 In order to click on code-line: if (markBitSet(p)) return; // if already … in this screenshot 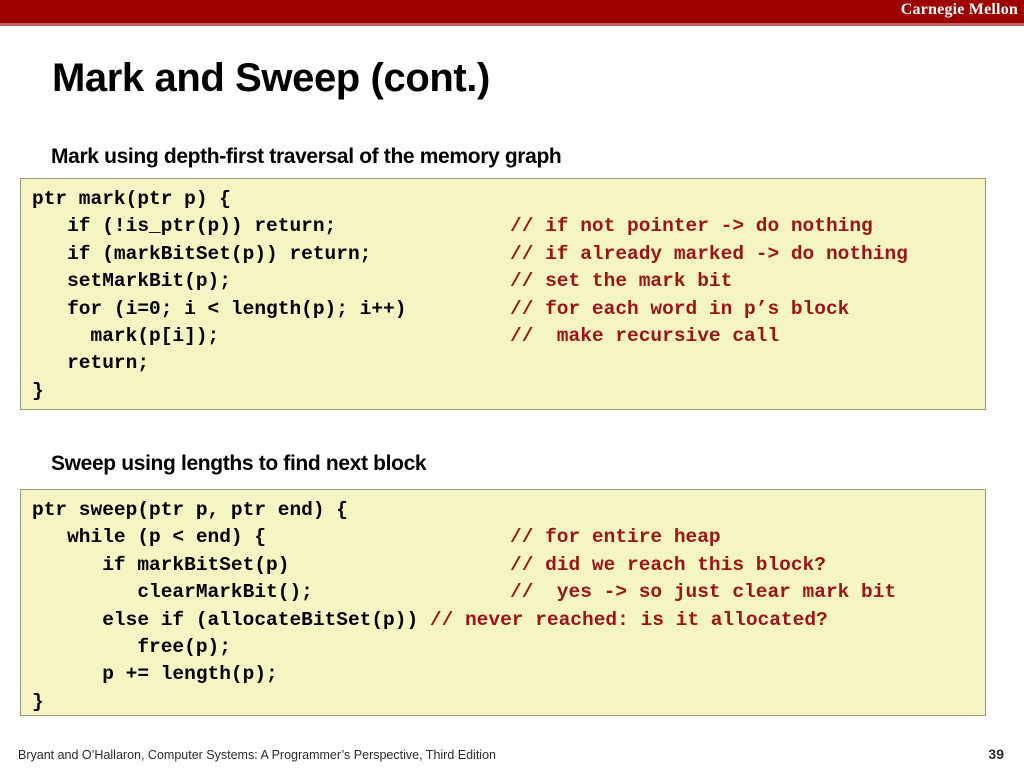, I will do `click(508, 254)`.